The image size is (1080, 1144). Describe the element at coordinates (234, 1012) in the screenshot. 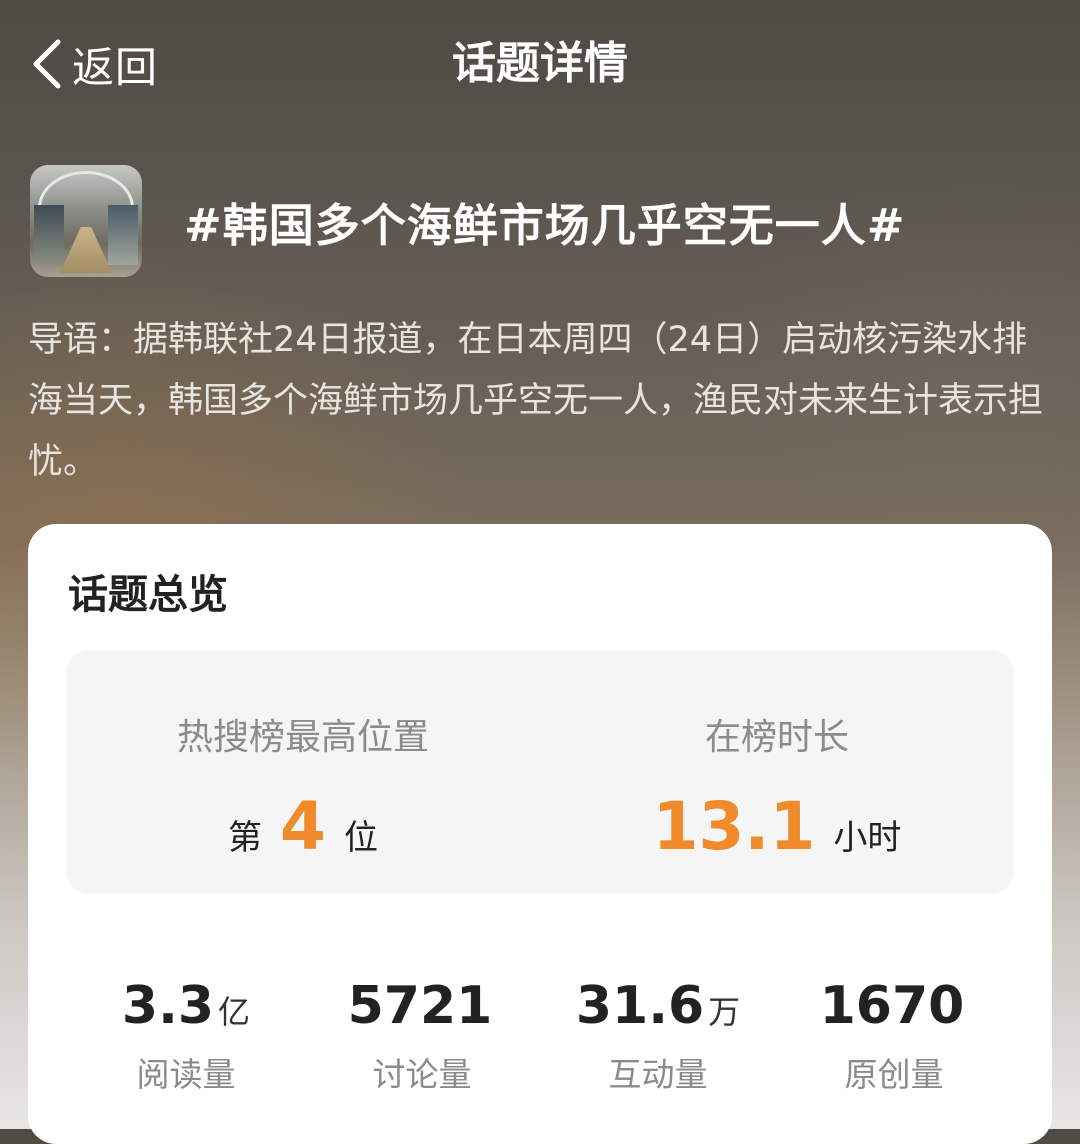

I see `stat-unit: 亿` at that location.